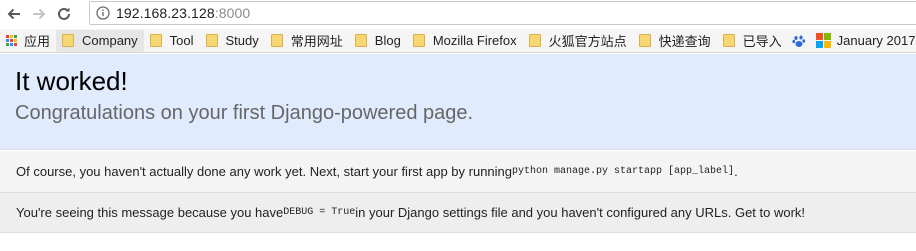 Image resolution: width=916 pixels, height=251 pixels. I want to click on apps-grid-icon, so click(11, 40).